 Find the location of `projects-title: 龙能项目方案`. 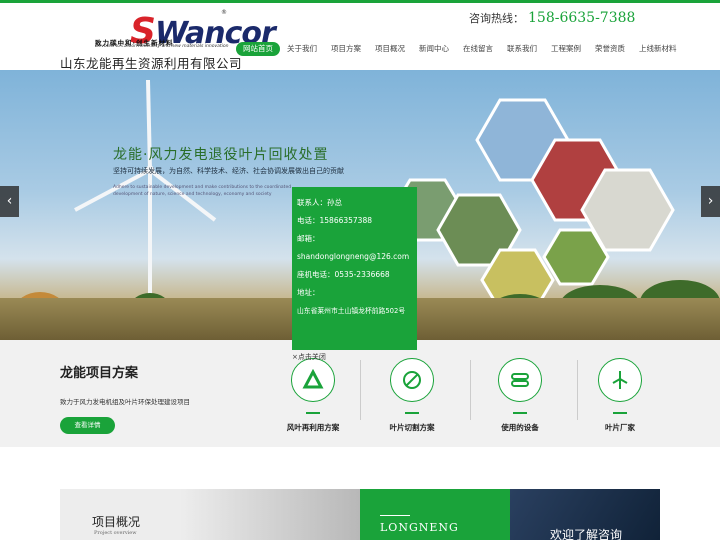

projects-title: 龙能项目方案 is located at coordinates (99, 373).